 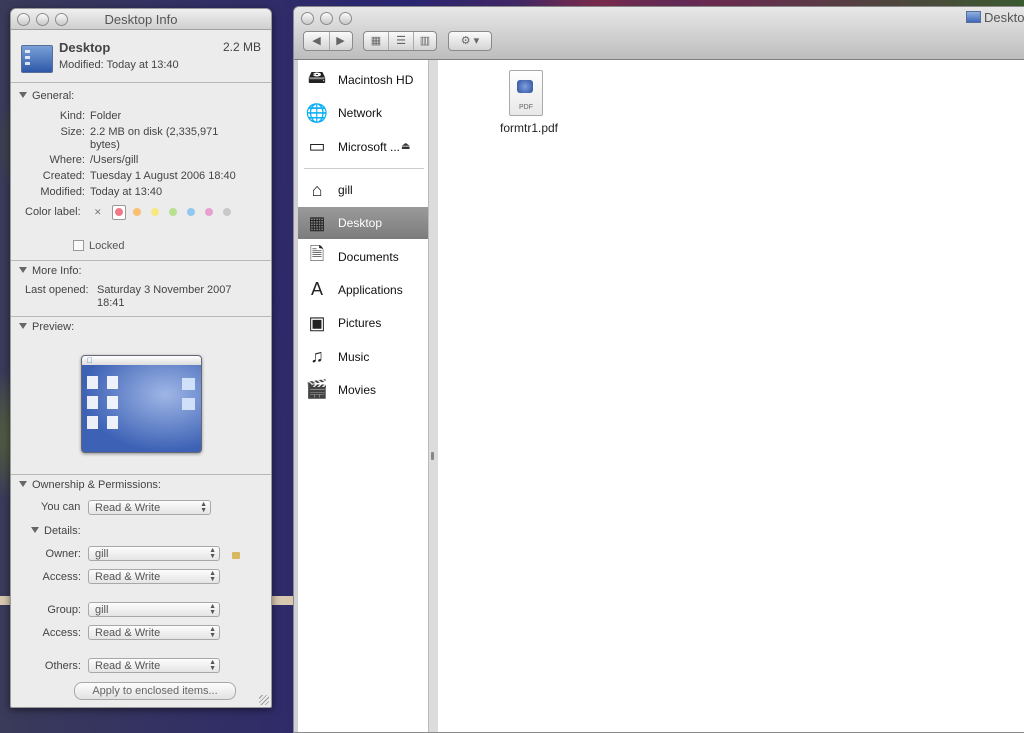 I want to click on desktop-folder-icon, so click(x=37, y=59).